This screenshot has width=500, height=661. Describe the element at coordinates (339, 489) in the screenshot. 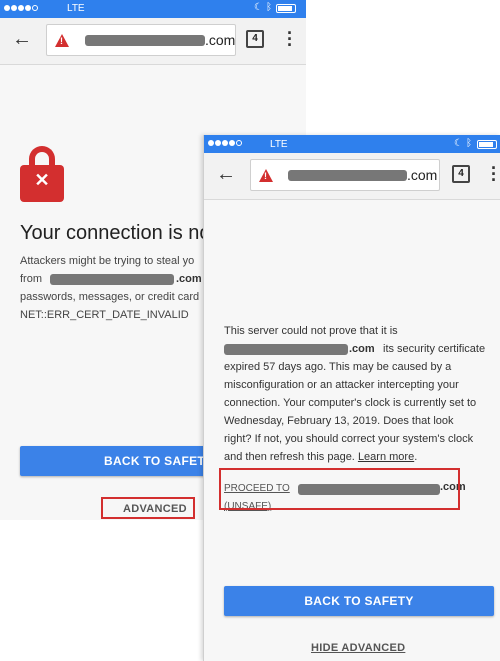

I see `proceed-highlight-box` at that location.